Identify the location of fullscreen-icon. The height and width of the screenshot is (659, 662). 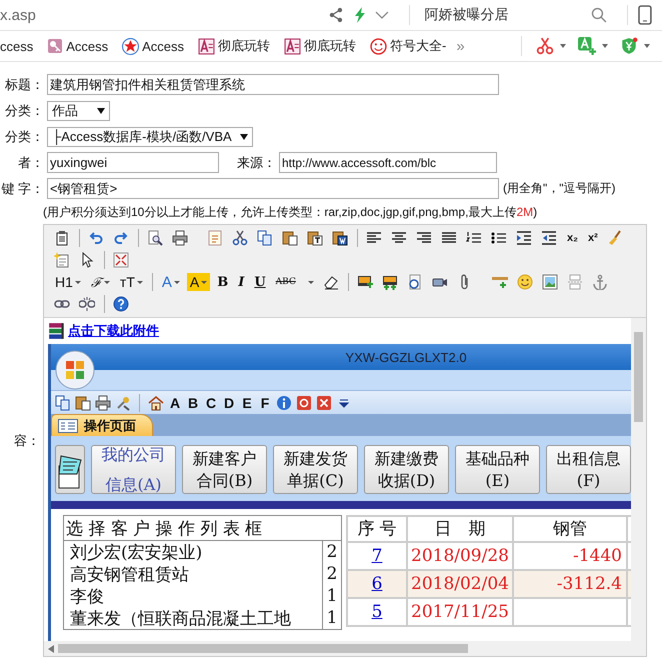
(121, 260).